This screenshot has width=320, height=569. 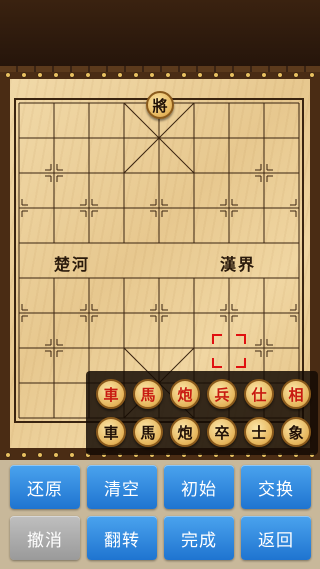 What do you see at coordinates (276, 538) in the screenshot?
I see `back-button: 返回` at bounding box center [276, 538].